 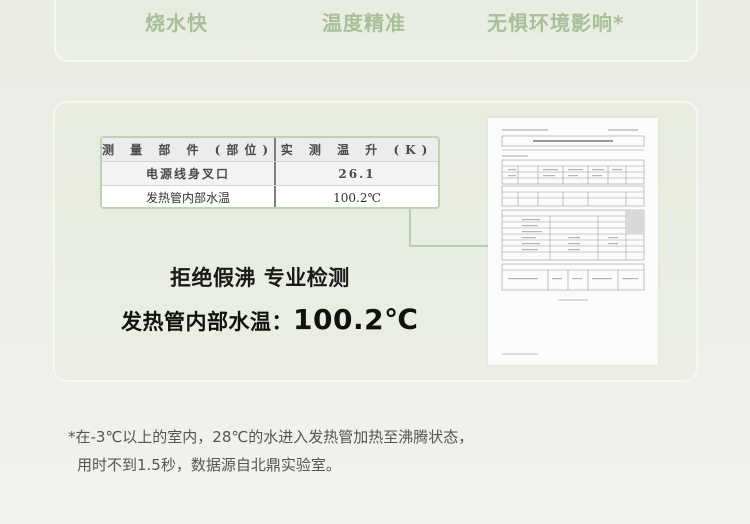 I want to click on table-row: 电源线身叉口 26.1, so click(x=270, y=174).